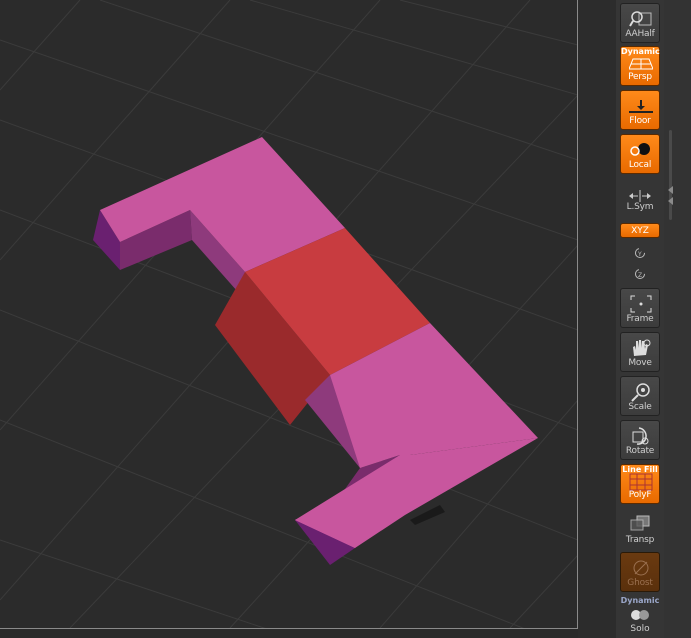 The image size is (691, 638). I want to click on scale-button: Scale, so click(640, 396).